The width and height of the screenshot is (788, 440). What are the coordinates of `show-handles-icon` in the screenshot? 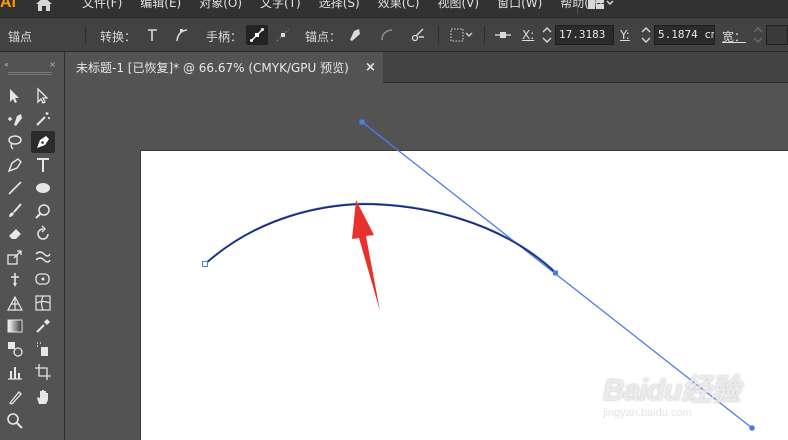 It's located at (257, 35).